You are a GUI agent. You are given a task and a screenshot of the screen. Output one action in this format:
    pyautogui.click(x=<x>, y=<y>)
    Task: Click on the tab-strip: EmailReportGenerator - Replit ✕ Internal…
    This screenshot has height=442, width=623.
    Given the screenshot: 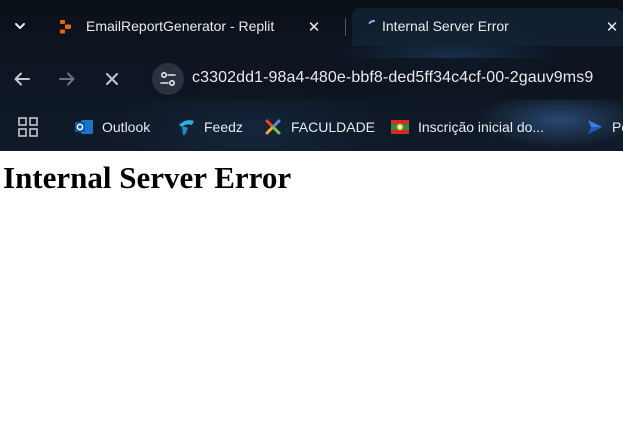 What is the action you would take?
    pyautogui.click(x=311, y=25)
    